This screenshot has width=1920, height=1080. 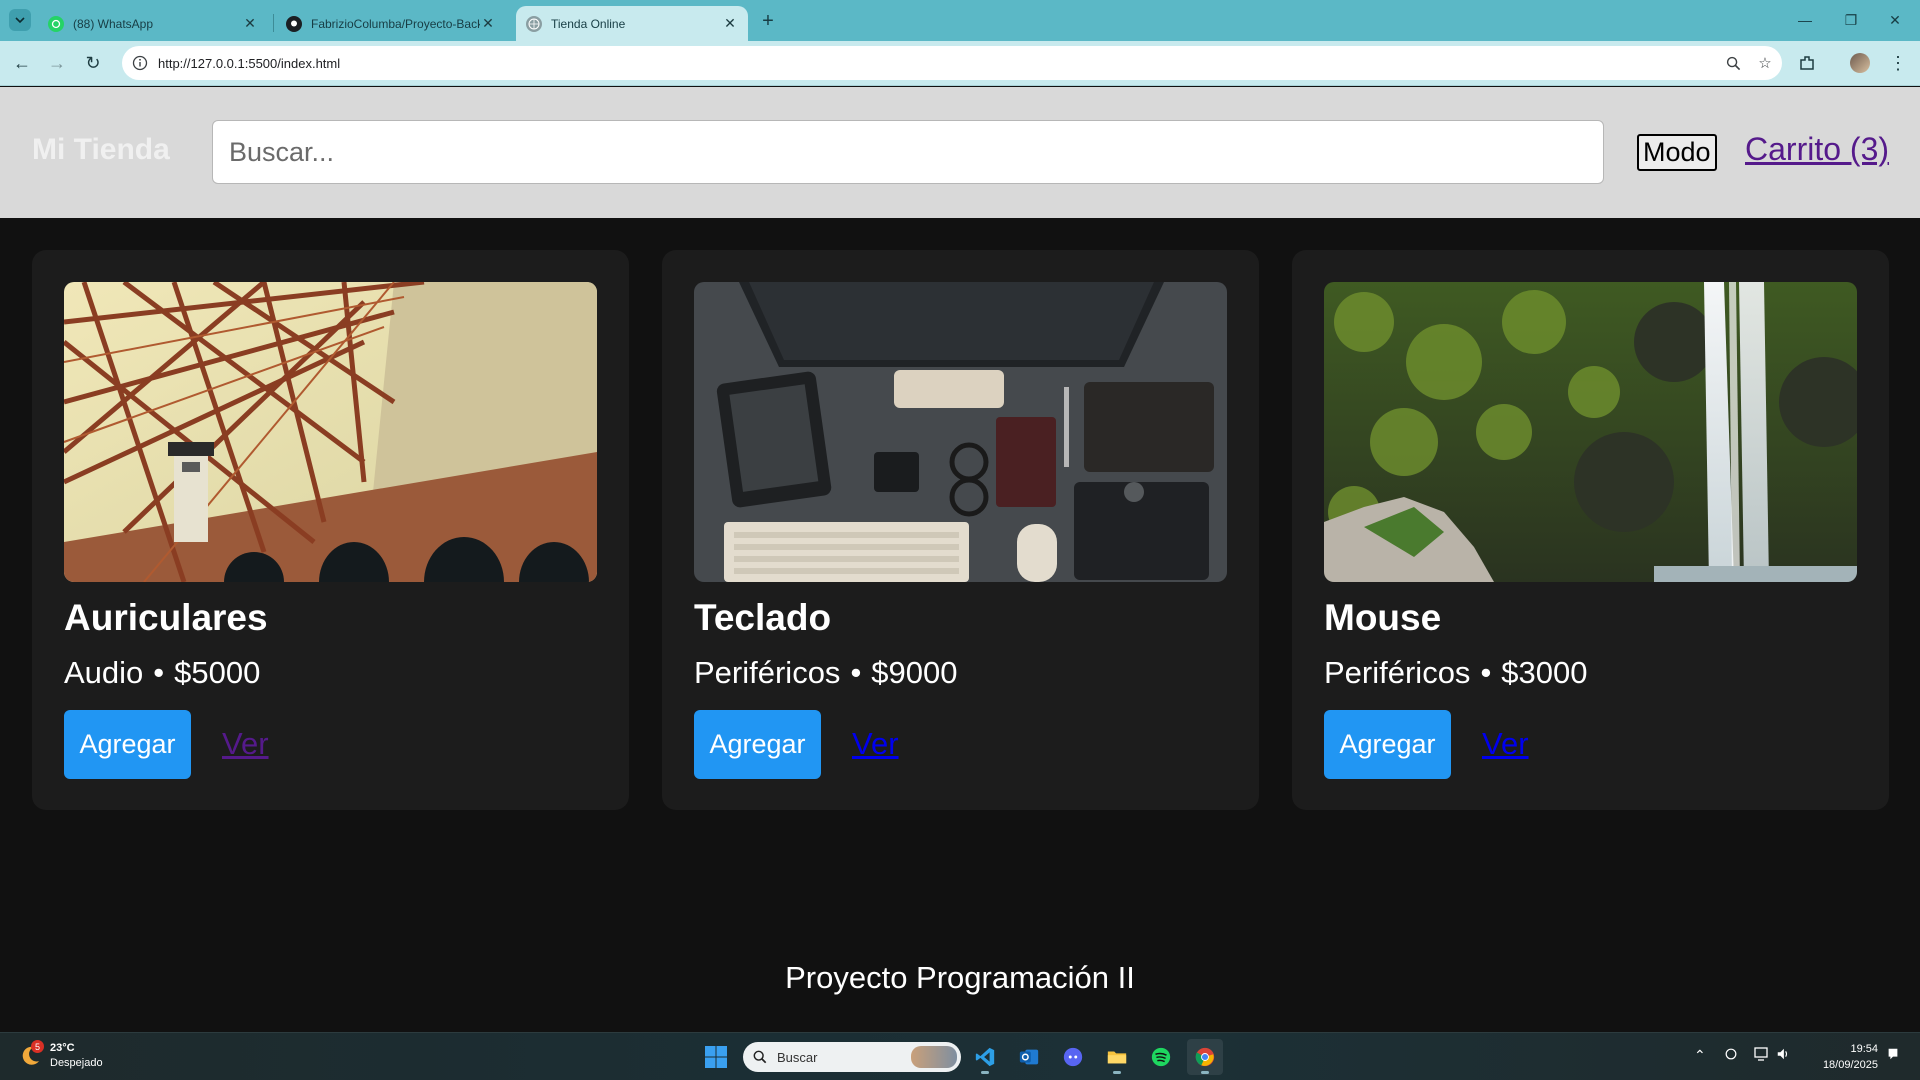 What do you see at coordinates (632, 23) in the screenshot?
I see `tab-tienda-online: Tienda Online ✕` at bounding box center [632, 23].